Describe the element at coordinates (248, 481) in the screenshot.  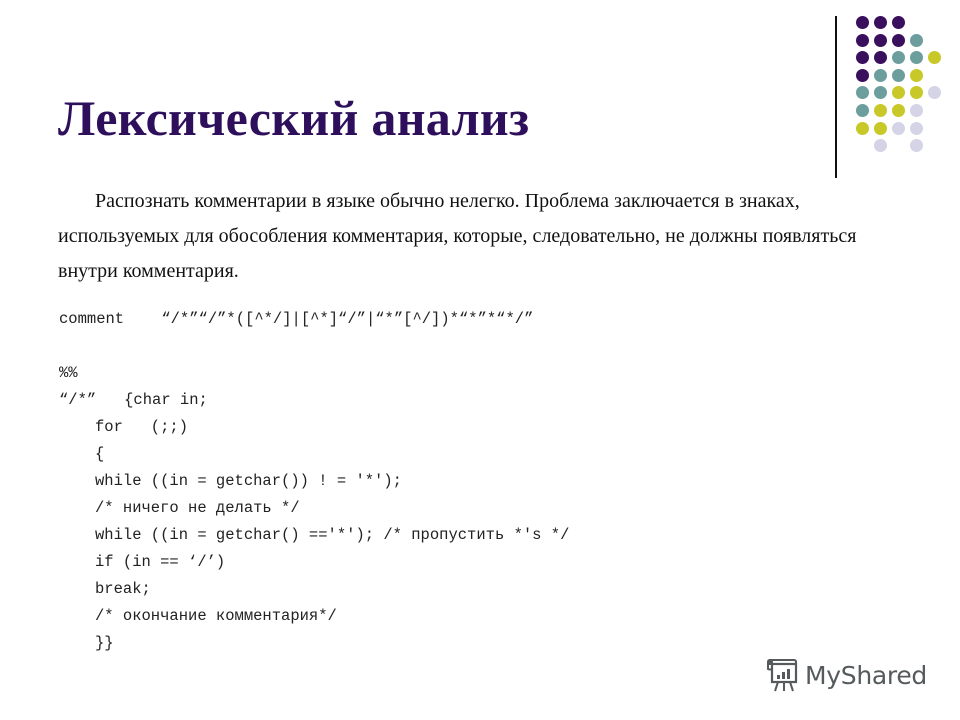
I see `code-line: while ((in = getchar()) ! = '*');` at that location.